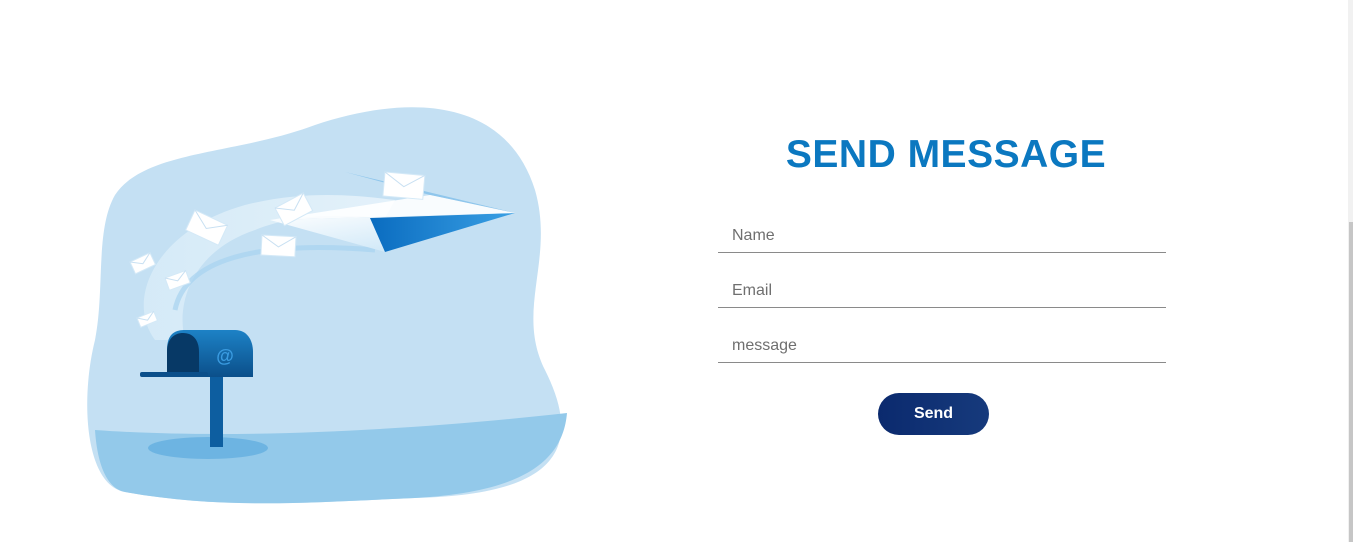 Image resolution: width=1353 pixels, height=542 pixels. Describe the element at coordinates (942, 346) in the screenshot. I see `message-field` at that location.